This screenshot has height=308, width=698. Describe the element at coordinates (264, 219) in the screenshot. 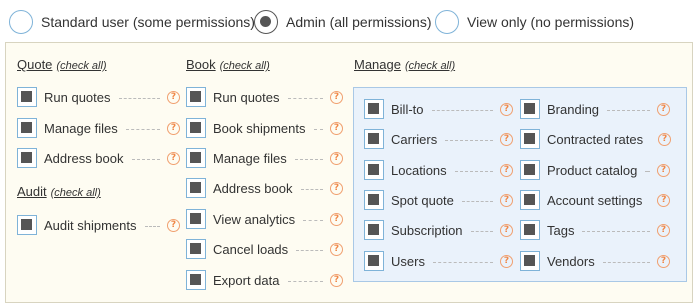

I see `perm-book-view-analytics: View analytics ?` at that location.